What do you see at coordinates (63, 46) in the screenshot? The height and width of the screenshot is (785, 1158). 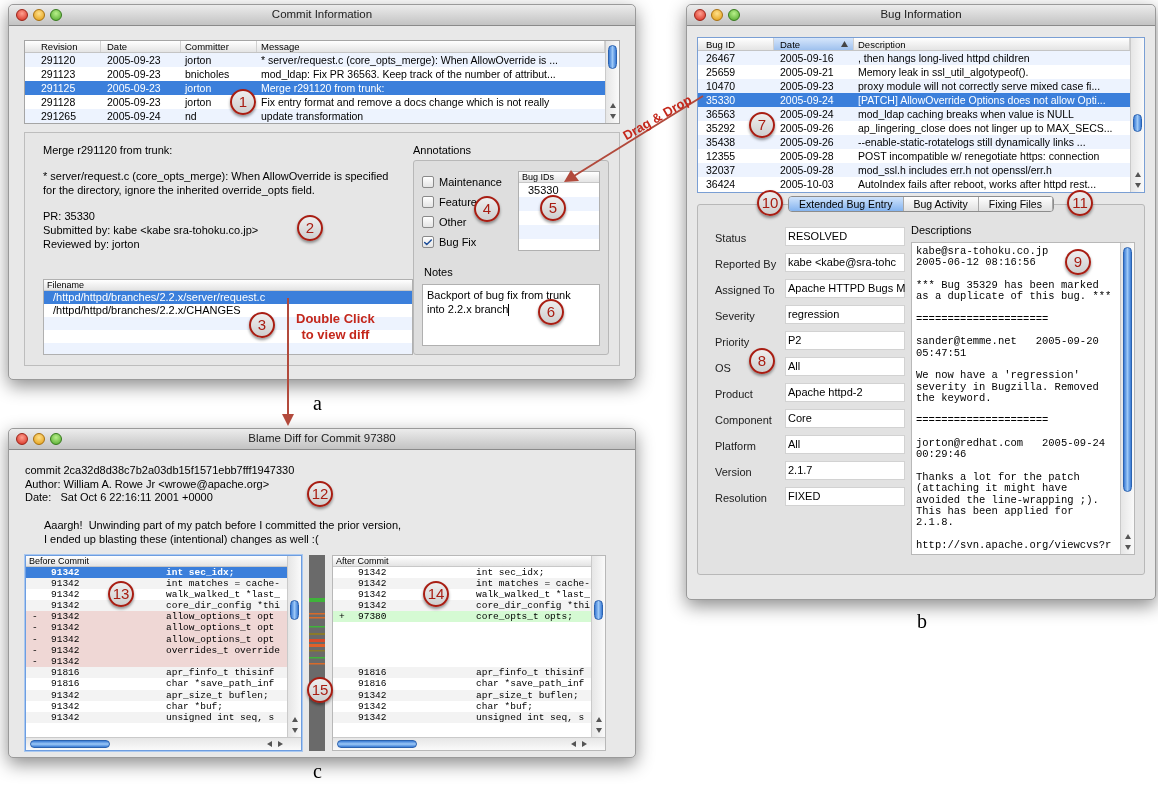 I see `column-header: Revision` at bounding box center [63, 46].